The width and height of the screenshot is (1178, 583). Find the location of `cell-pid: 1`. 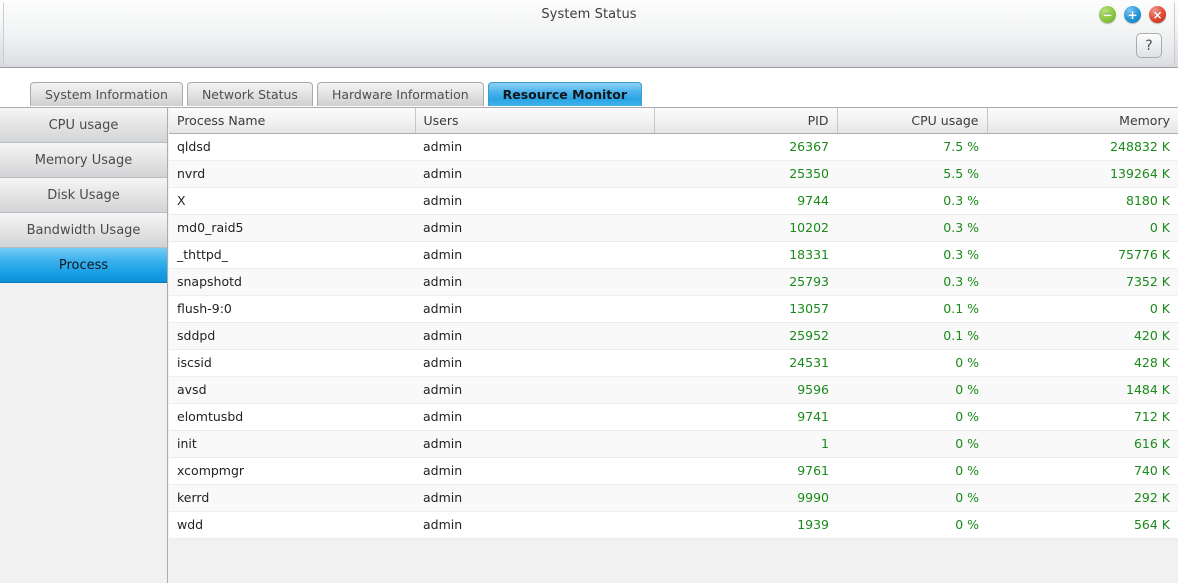

cell-pid: 1 is located at coordinates (745, 444).